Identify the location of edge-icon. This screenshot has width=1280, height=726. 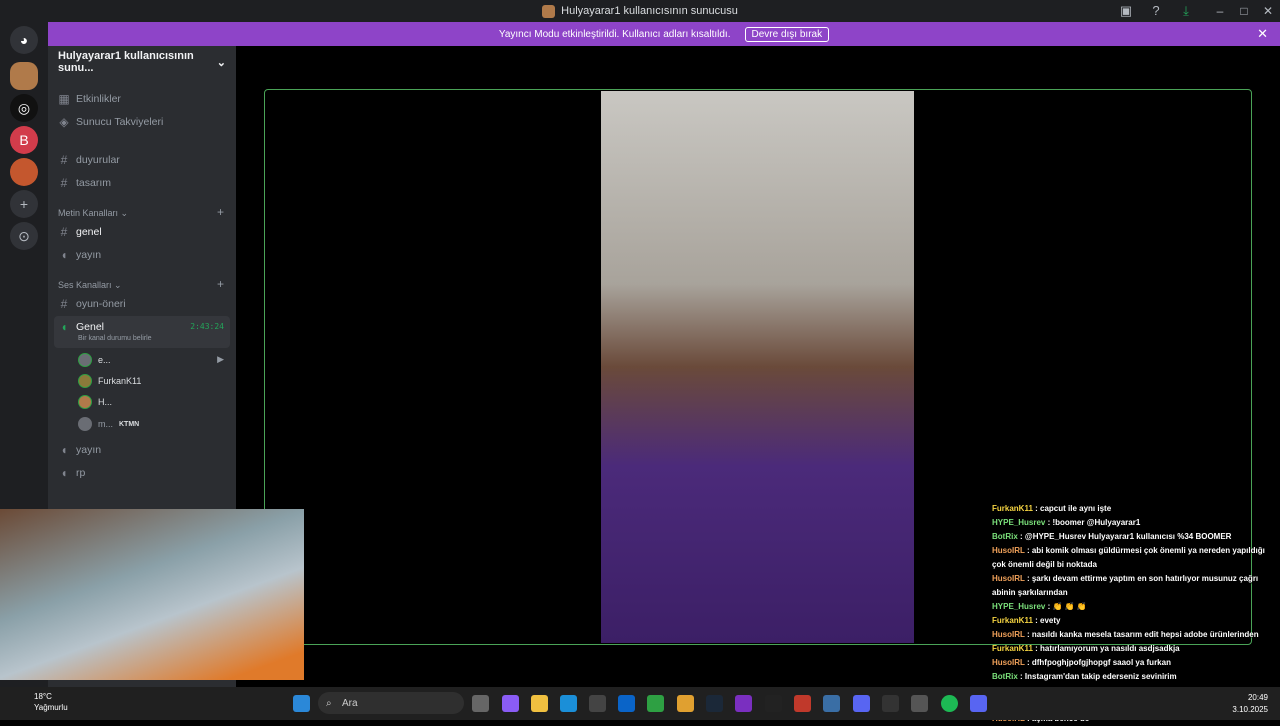
(568, 703).